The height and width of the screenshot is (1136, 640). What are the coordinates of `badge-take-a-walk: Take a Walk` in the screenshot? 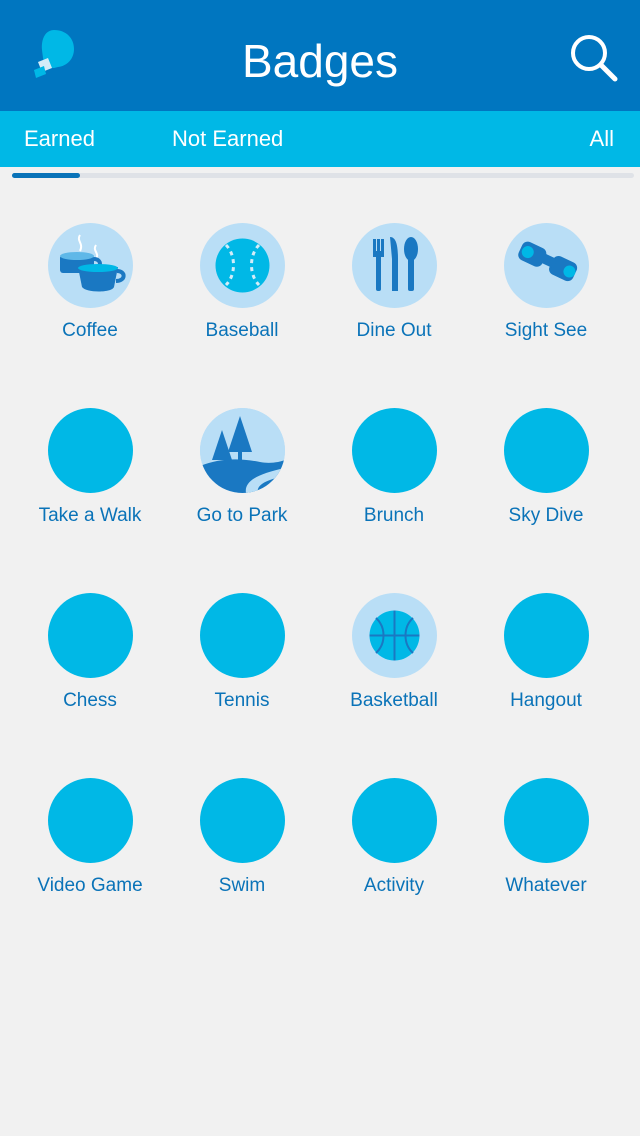 It's located at (90, 483).